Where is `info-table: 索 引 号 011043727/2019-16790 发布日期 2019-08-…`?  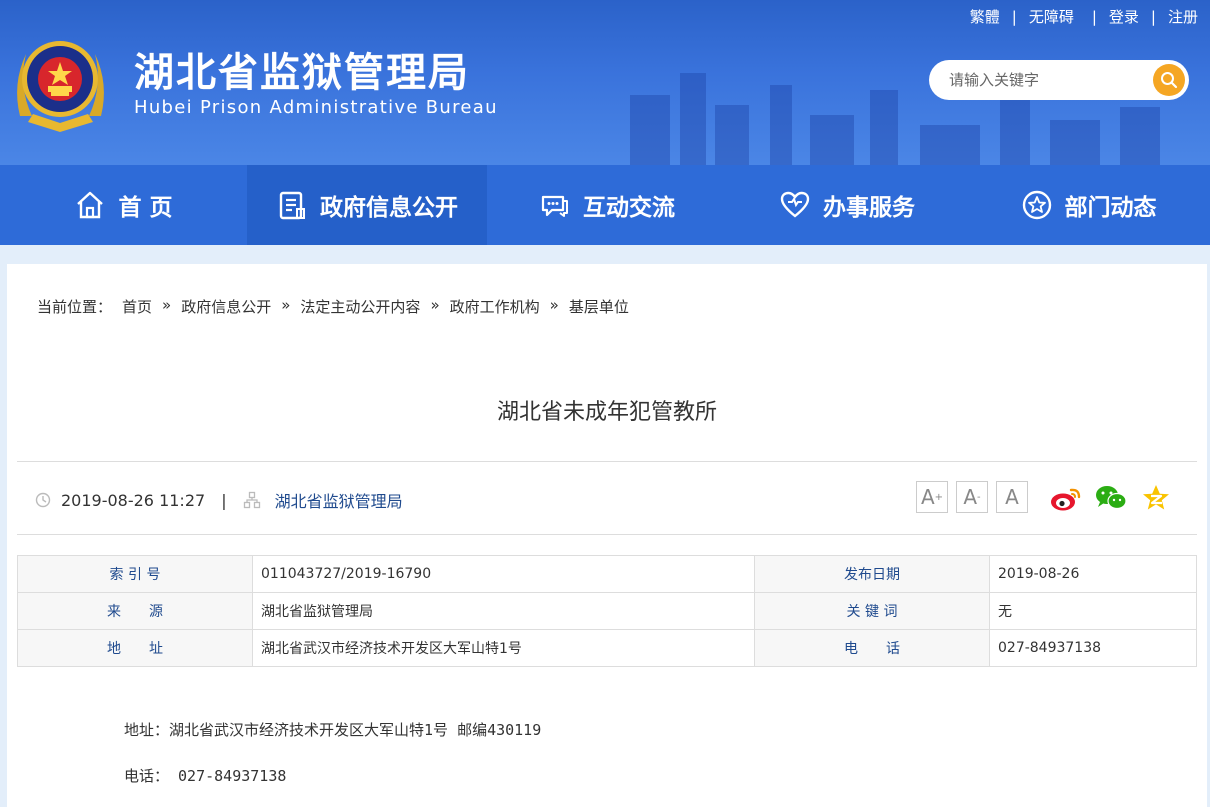 info-table: 索 引 号 011043727/2019-16790 发布日期 2019-08-… is located at coordinates (607, 611).